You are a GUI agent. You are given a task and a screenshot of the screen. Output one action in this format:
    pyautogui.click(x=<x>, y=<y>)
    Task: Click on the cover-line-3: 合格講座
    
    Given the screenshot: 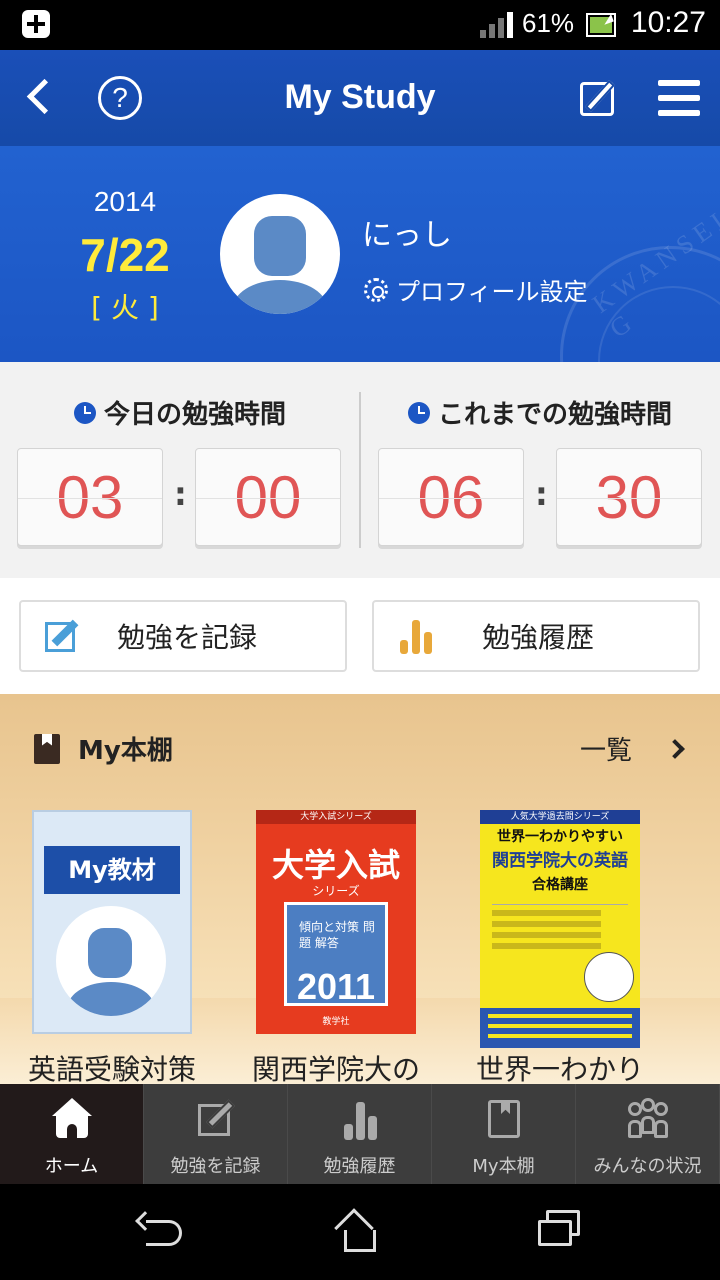 What is the action you would take?
    pyautogui.click(x=560, y=885)
    